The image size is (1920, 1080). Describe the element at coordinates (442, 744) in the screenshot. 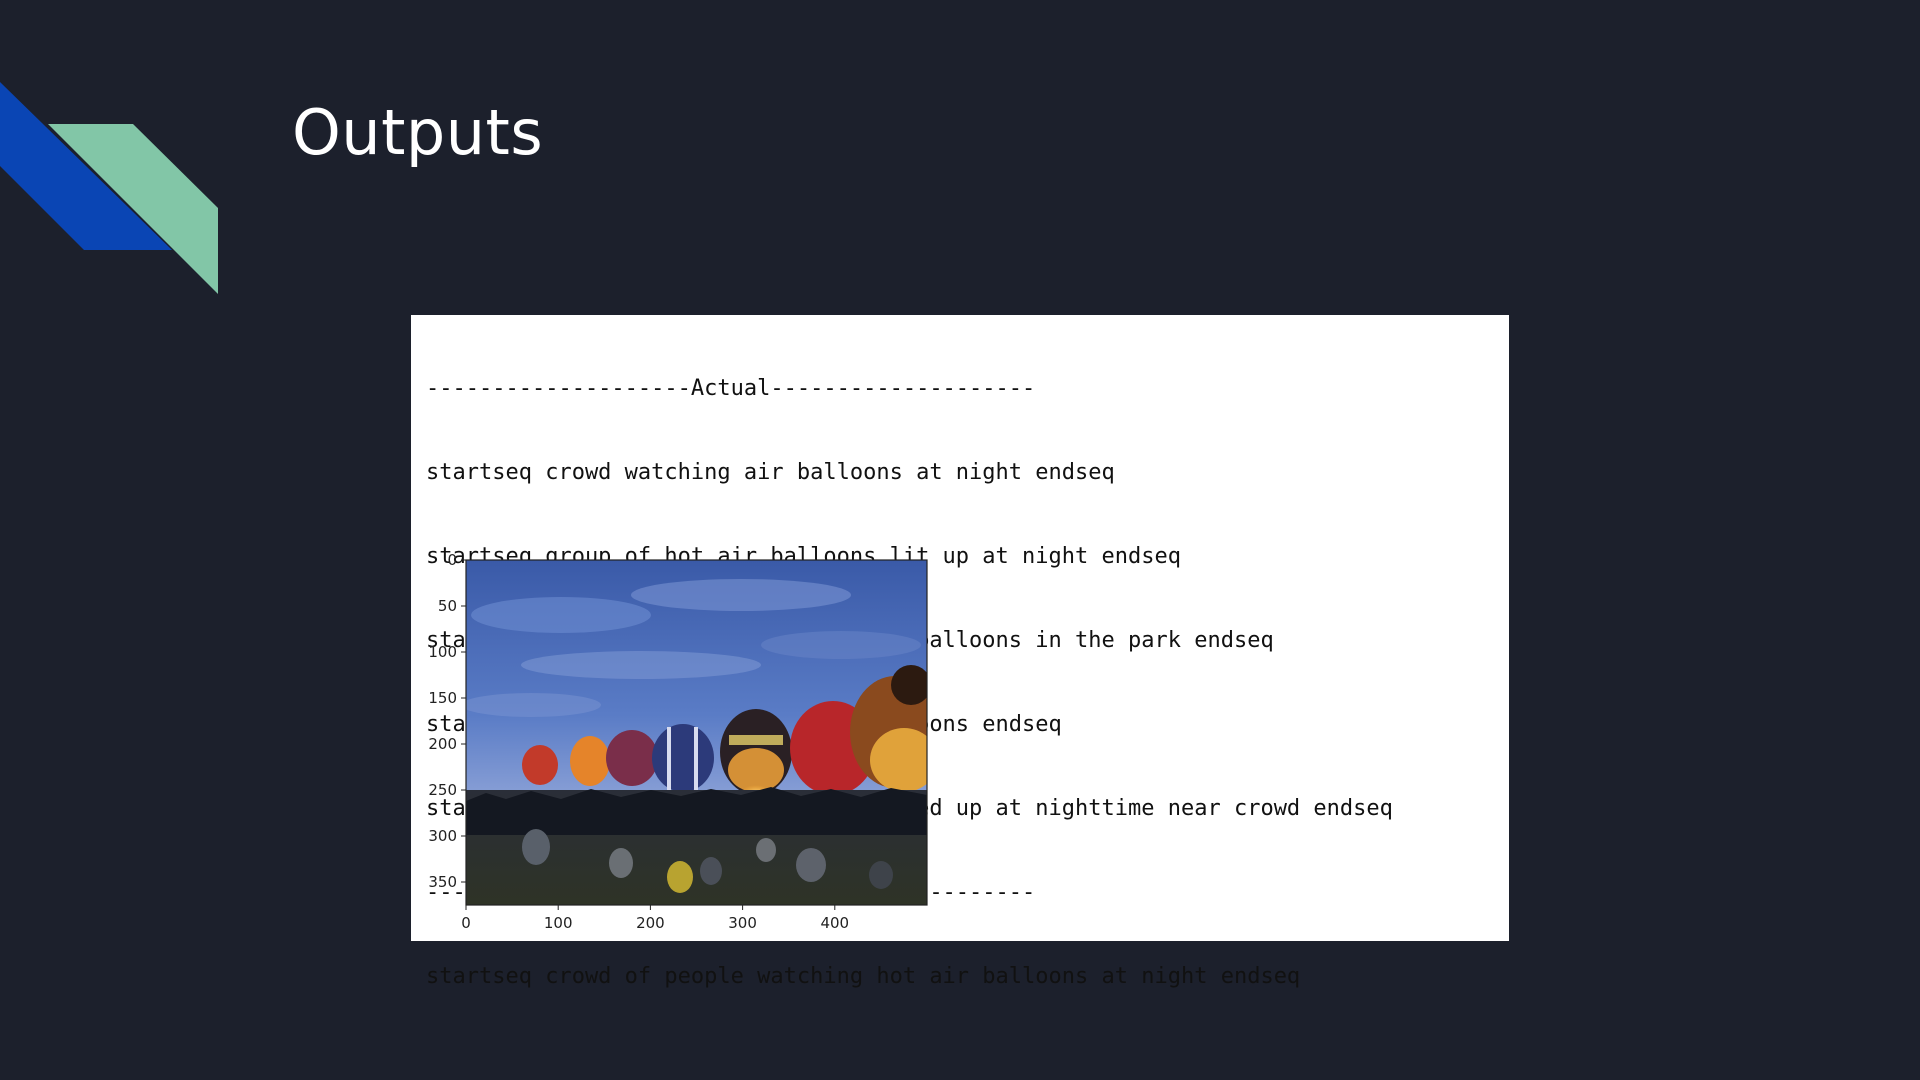

I see `y-tick-label: 200` at that location.